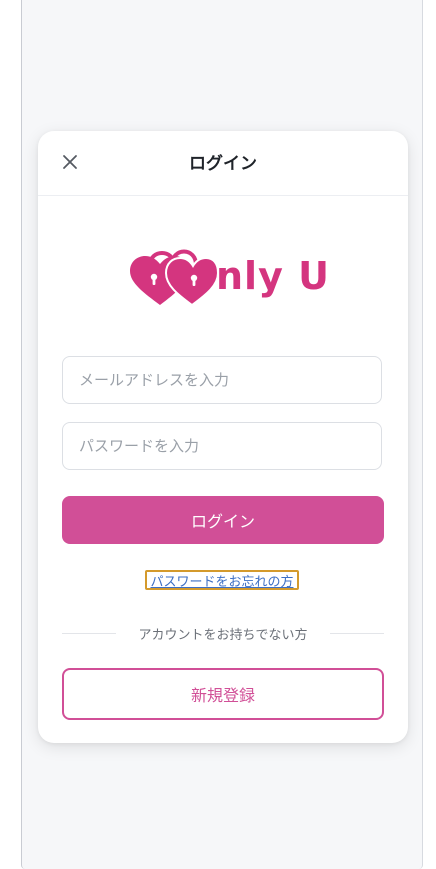 The height and width of the screenshot is (869, 436). I want to click on modal-header: ログイン, so click(223, 163).